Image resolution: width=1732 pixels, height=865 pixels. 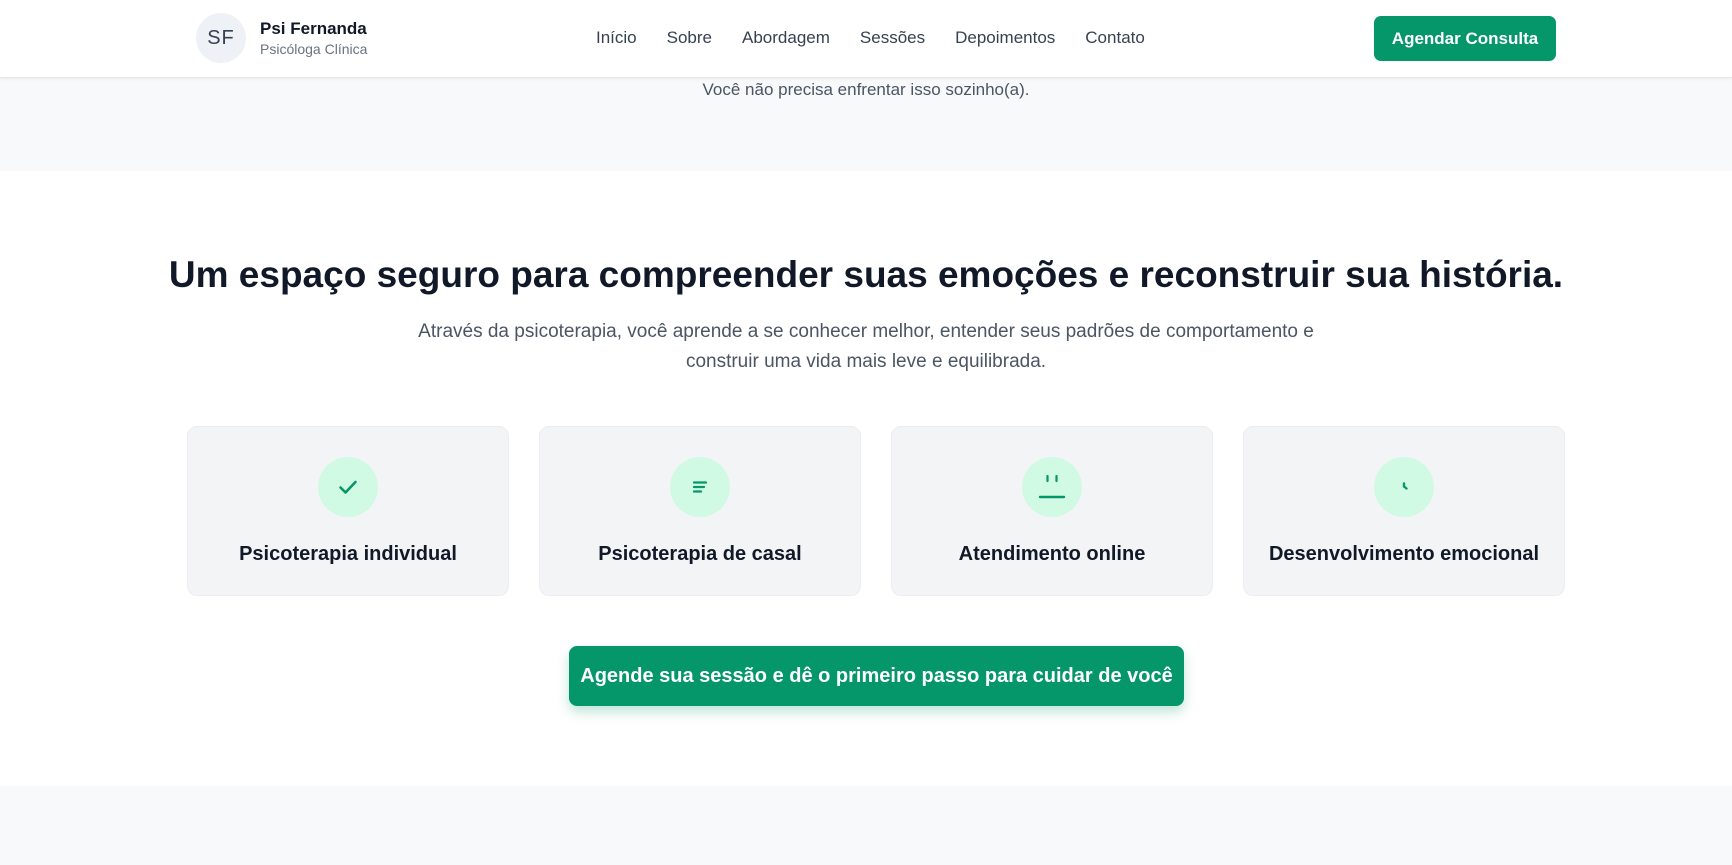 I want to click on service-card-title: Desenvolvimento emocional, so click(x=1404, y=554).